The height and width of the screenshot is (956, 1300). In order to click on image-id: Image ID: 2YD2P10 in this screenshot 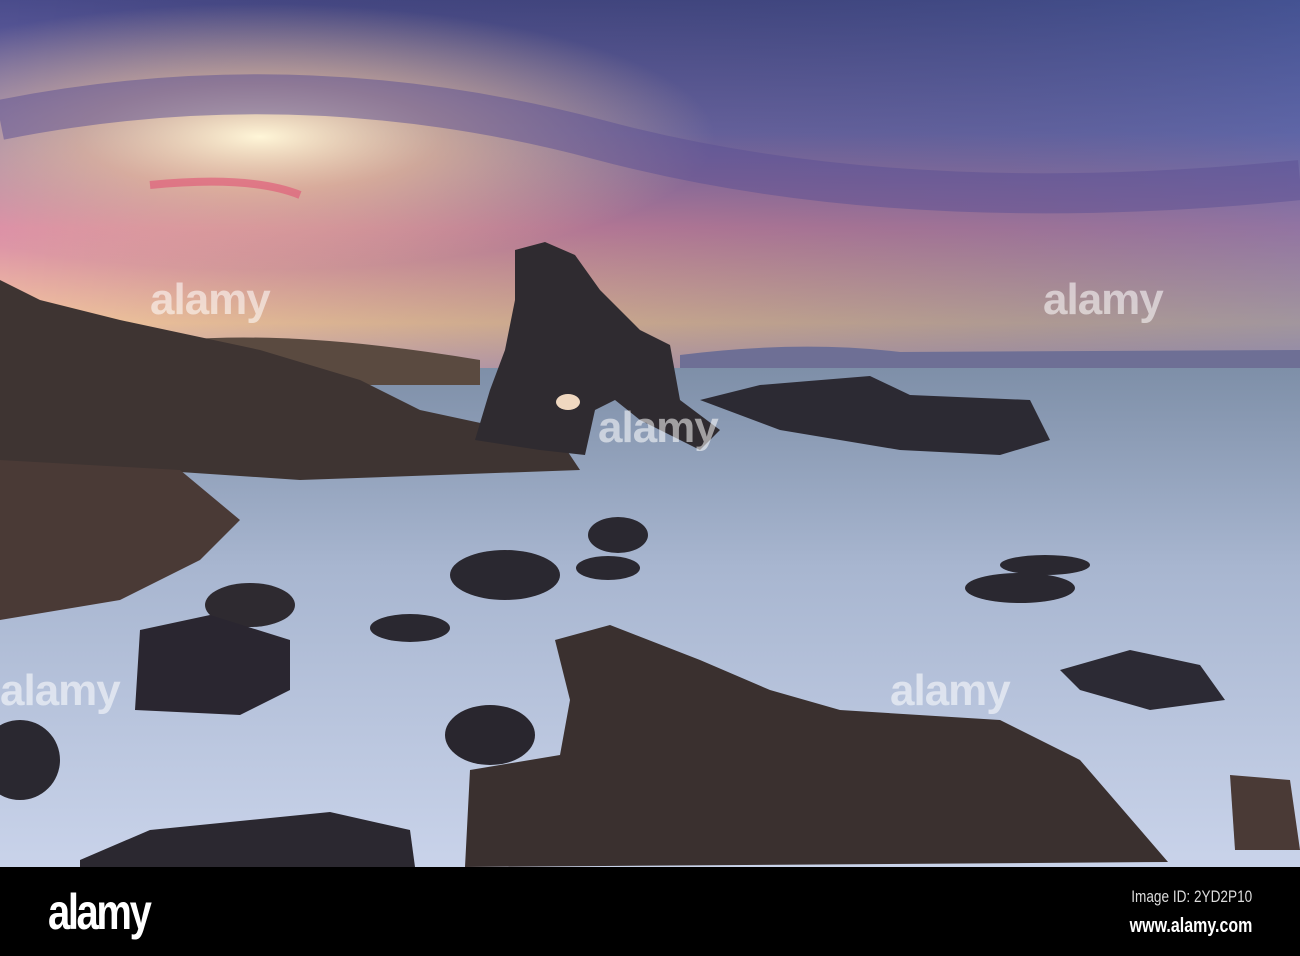, I will do `click(1191, 896)`.